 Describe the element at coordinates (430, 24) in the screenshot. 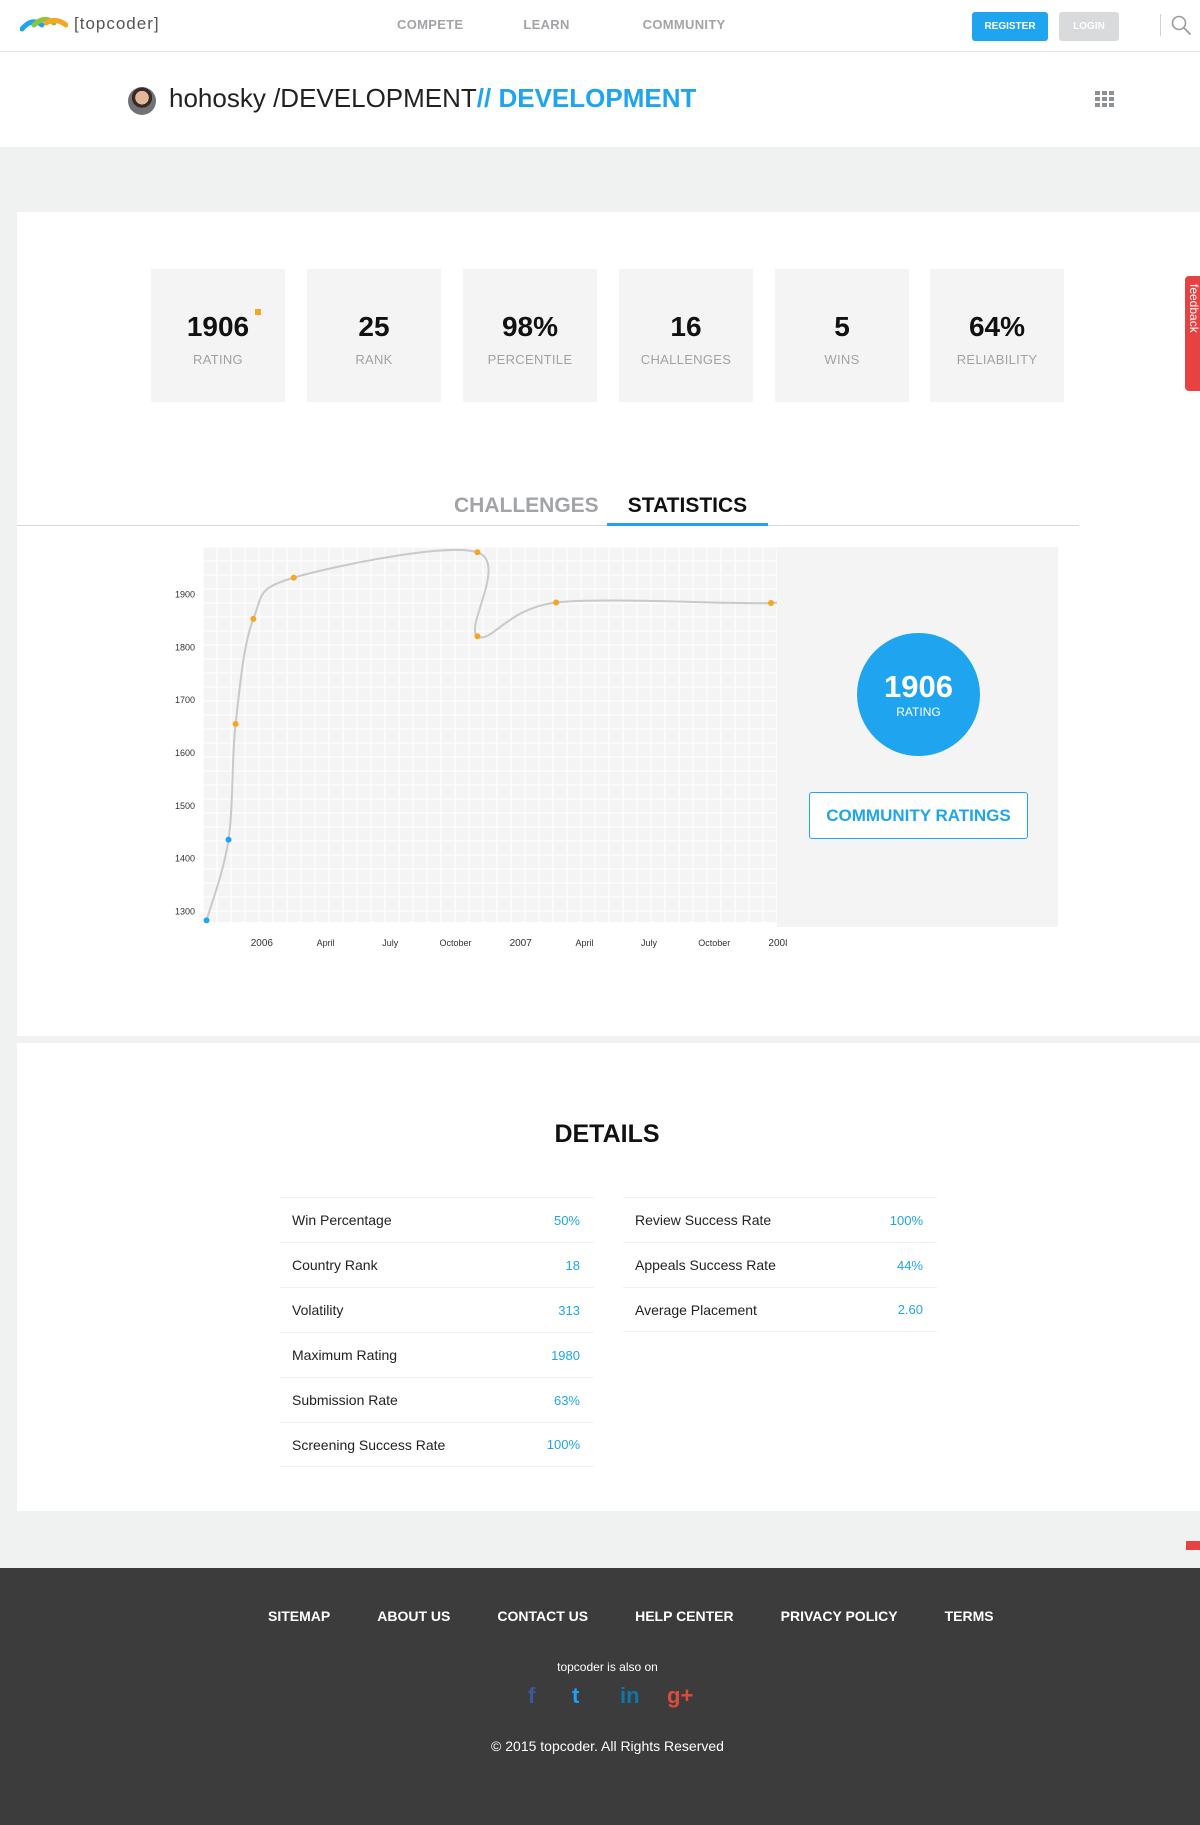

I see `nav-compete: COMPETE` at that location.